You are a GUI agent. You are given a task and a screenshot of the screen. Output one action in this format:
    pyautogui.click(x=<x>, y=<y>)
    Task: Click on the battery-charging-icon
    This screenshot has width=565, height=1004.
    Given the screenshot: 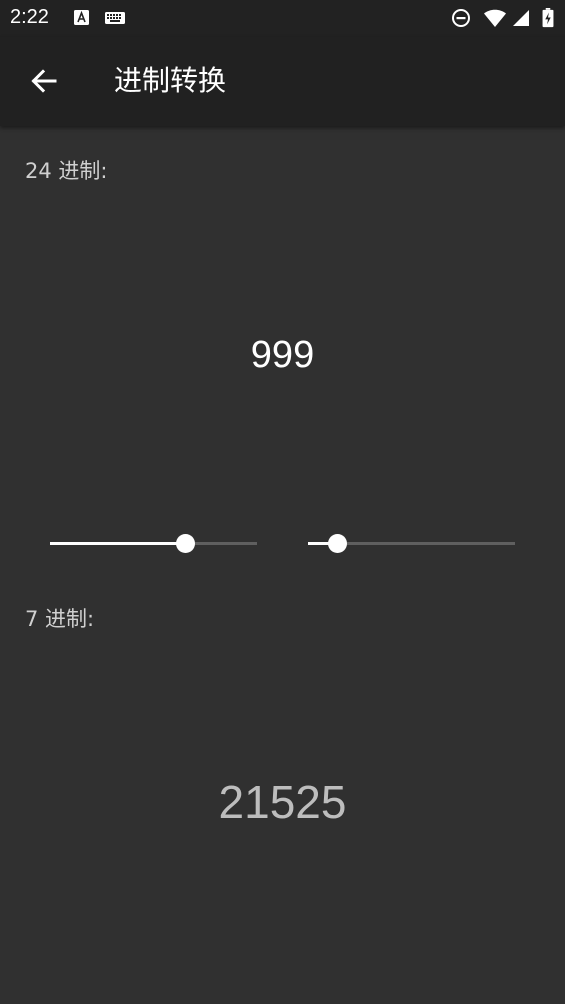 What is the action you would take?
    pyautogui.click(x=548, y=18)
    